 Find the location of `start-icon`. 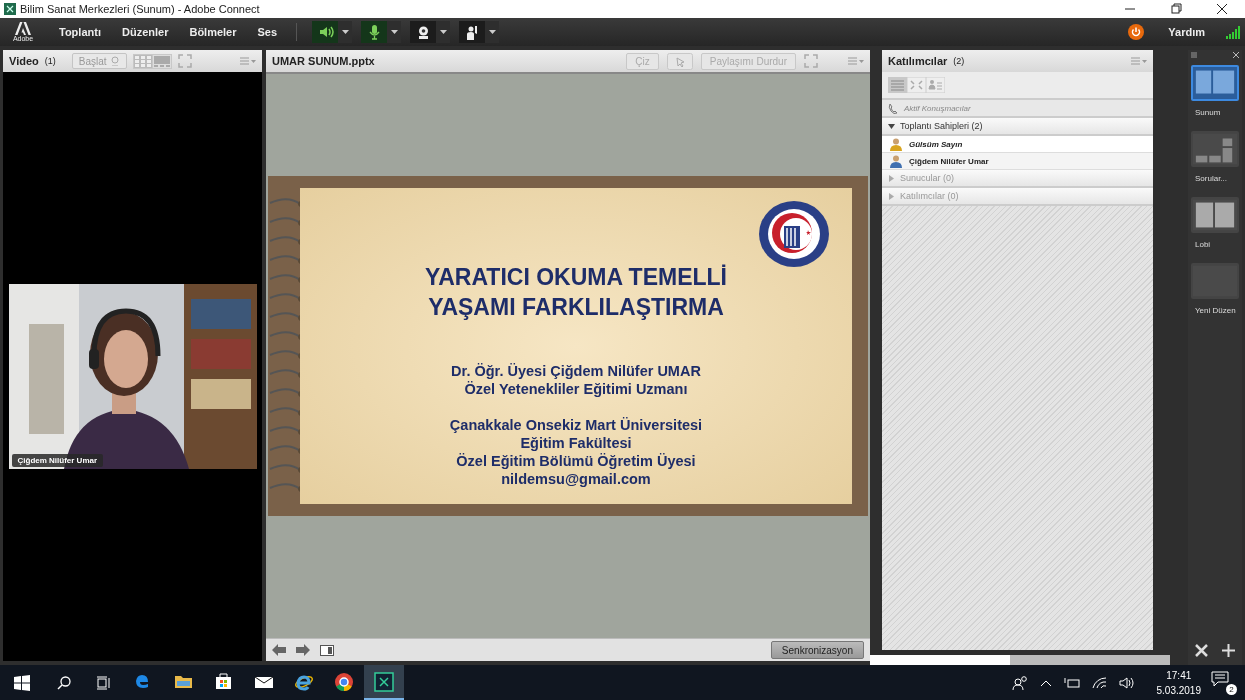

start-icon is located at coordinates (22, 682).